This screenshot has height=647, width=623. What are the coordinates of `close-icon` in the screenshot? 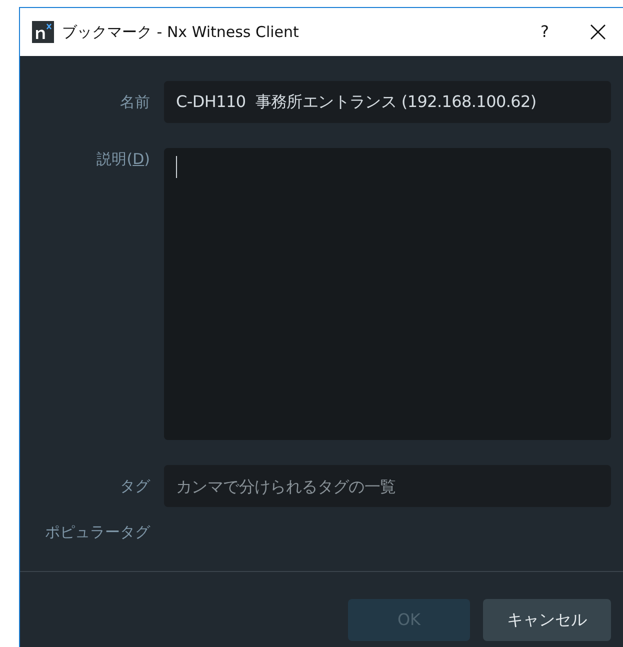 It's located at (598, 32).